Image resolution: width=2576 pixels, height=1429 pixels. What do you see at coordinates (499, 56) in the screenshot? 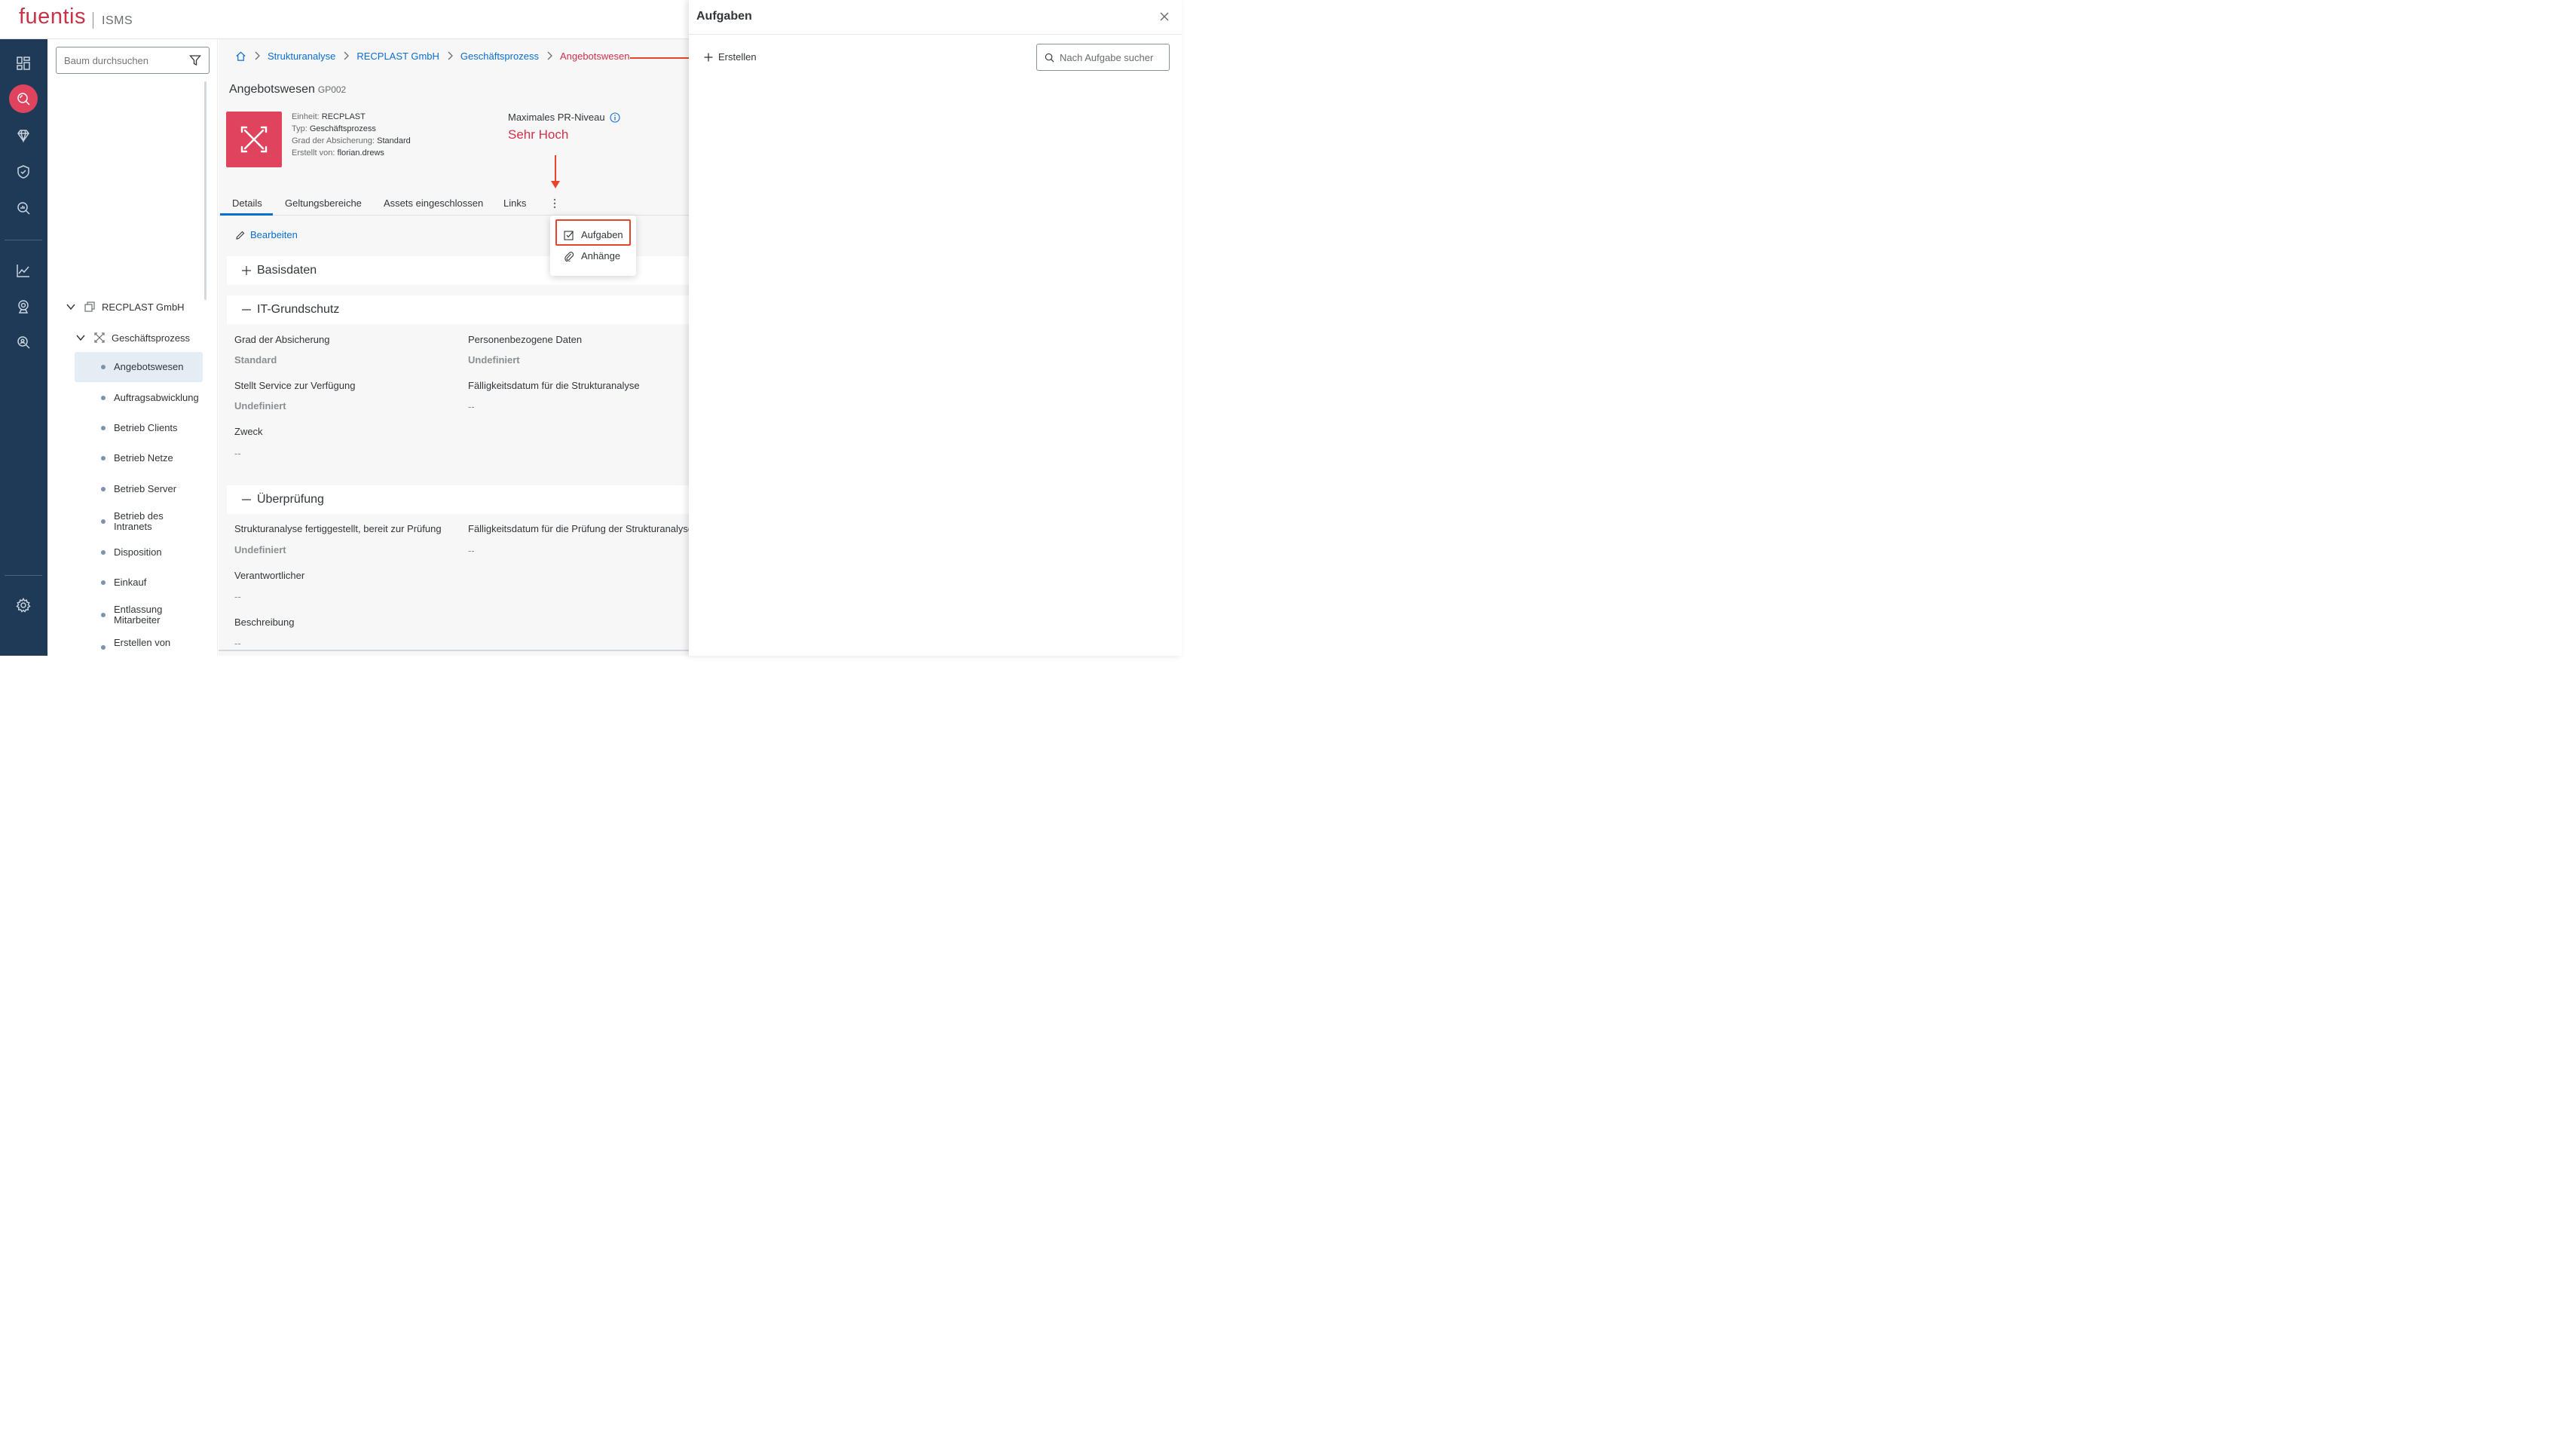
I see `breadcrumb-link: Geschäftsprozess` at bounding box center [499, 56].